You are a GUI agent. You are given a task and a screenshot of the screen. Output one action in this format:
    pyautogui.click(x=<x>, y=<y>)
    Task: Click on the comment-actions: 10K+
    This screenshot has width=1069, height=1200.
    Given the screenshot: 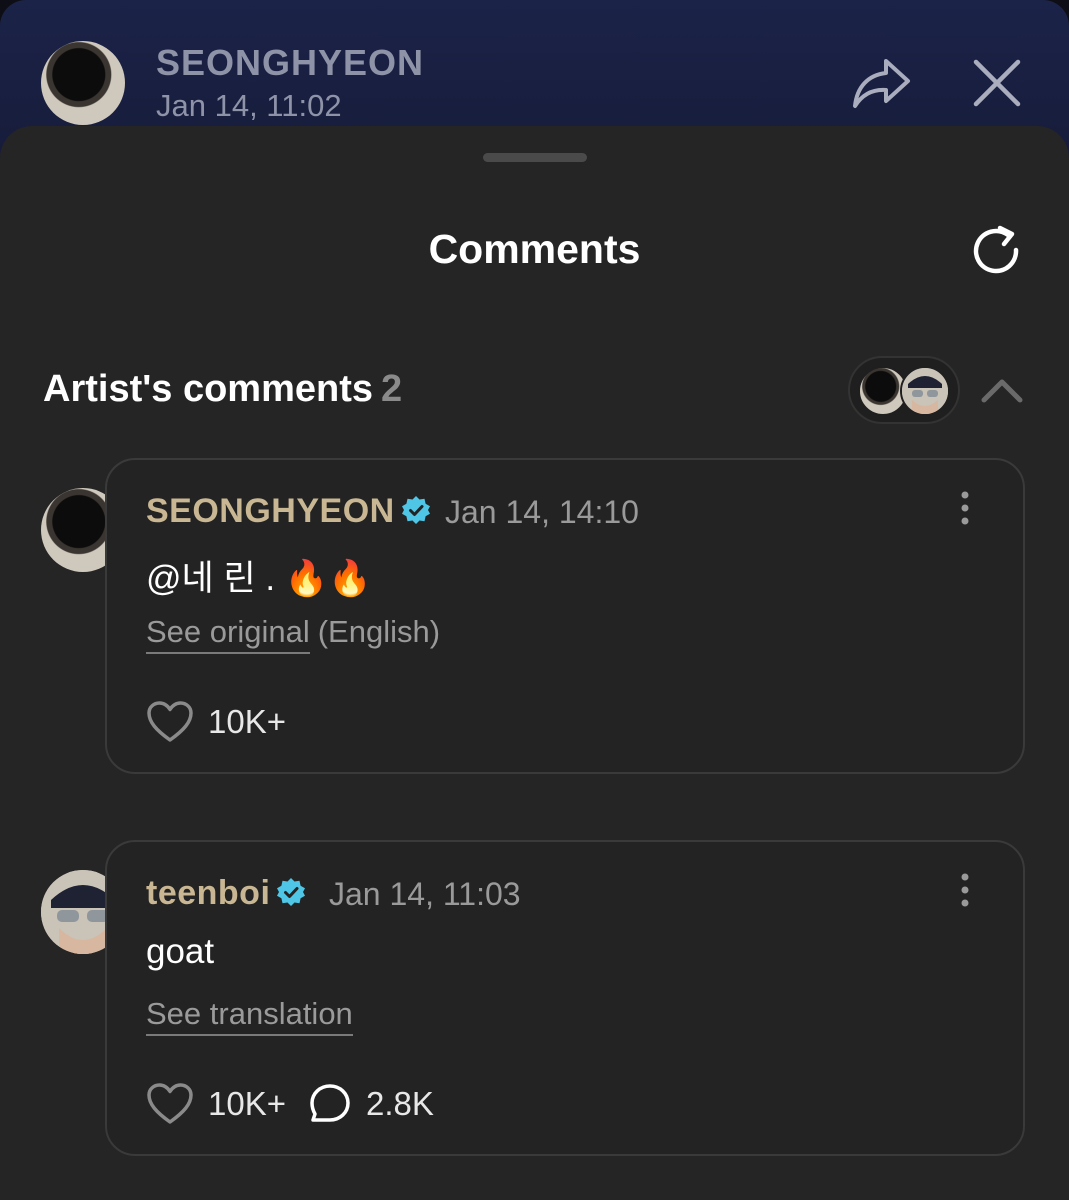 What is the action you would take?
    pyautogui.click(x=227, y=722)
    